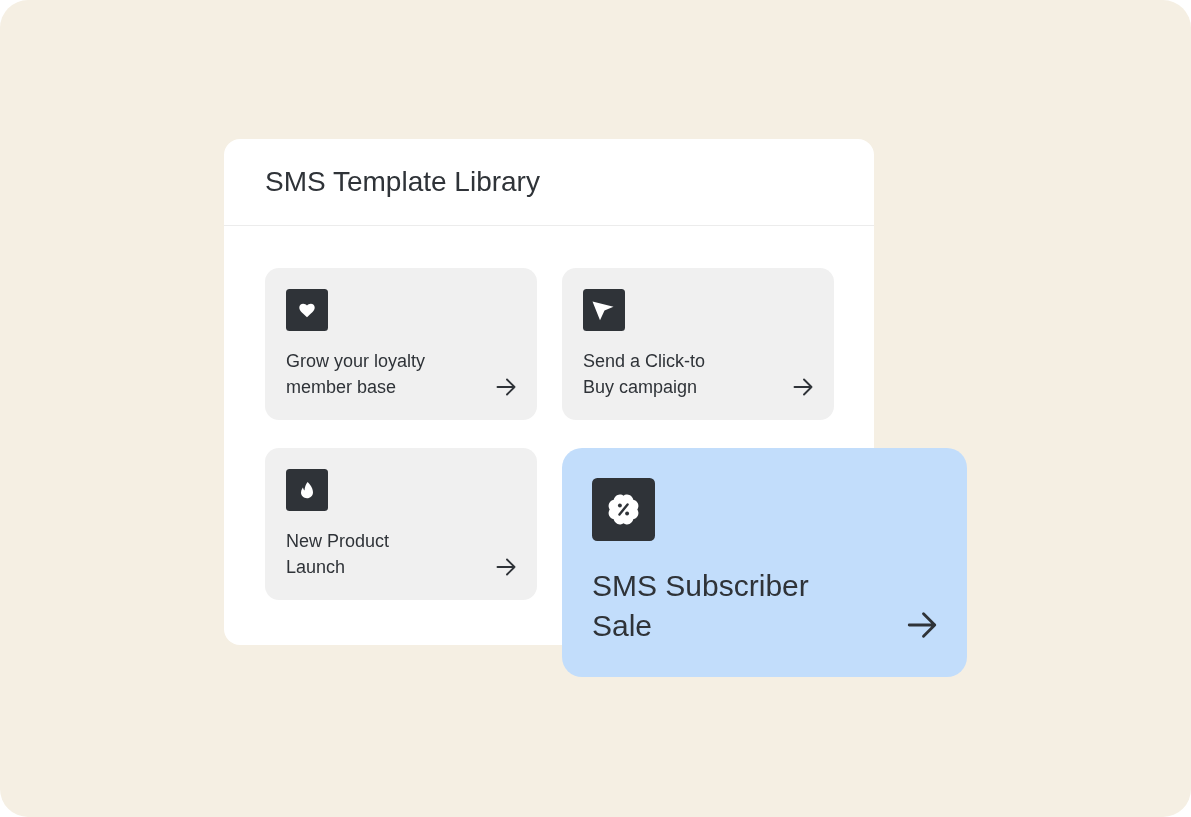 The image size is (1191, 817). Describe the element at coordinates (764, 562) in the screenshot. I see `template-card: SMS Subscriber Sale` at that location.